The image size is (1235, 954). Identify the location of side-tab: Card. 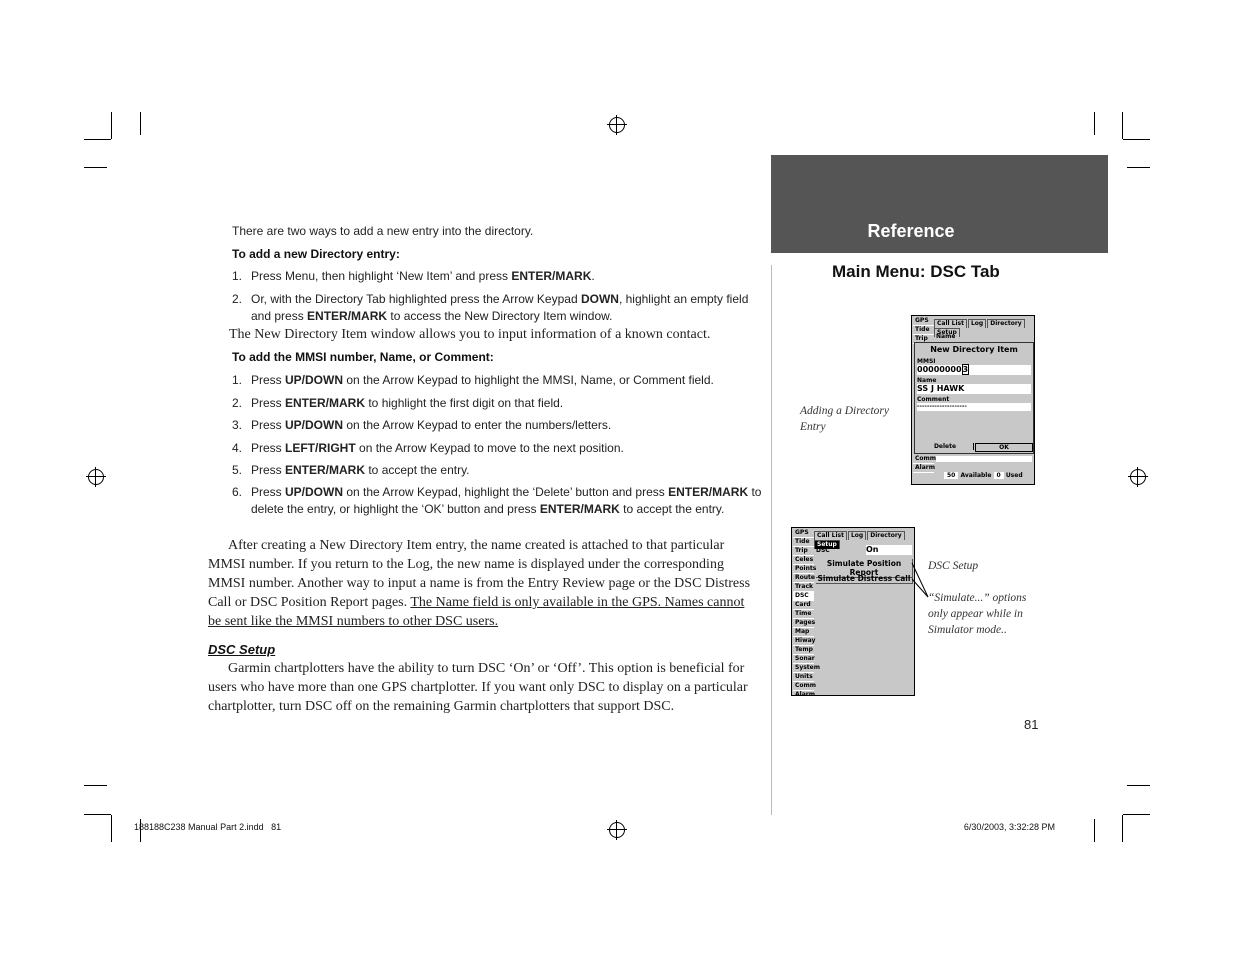
(803, 605).